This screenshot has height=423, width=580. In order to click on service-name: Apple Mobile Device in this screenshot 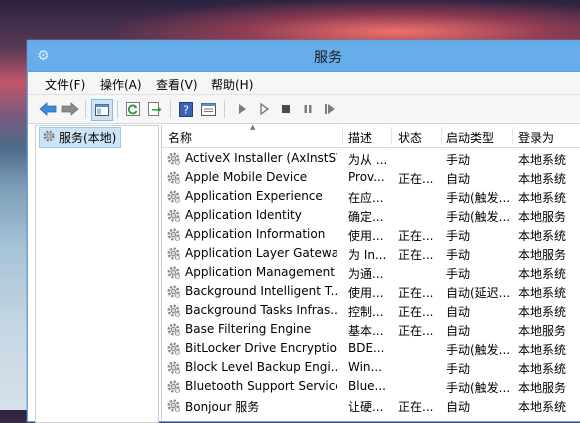, I will do `click(246, 177)`.